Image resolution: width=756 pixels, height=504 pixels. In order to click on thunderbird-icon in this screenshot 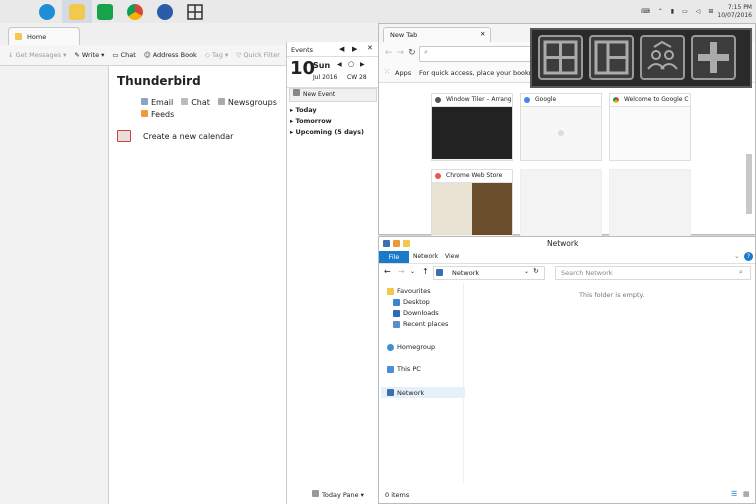, I will do `click(165, 11)`.